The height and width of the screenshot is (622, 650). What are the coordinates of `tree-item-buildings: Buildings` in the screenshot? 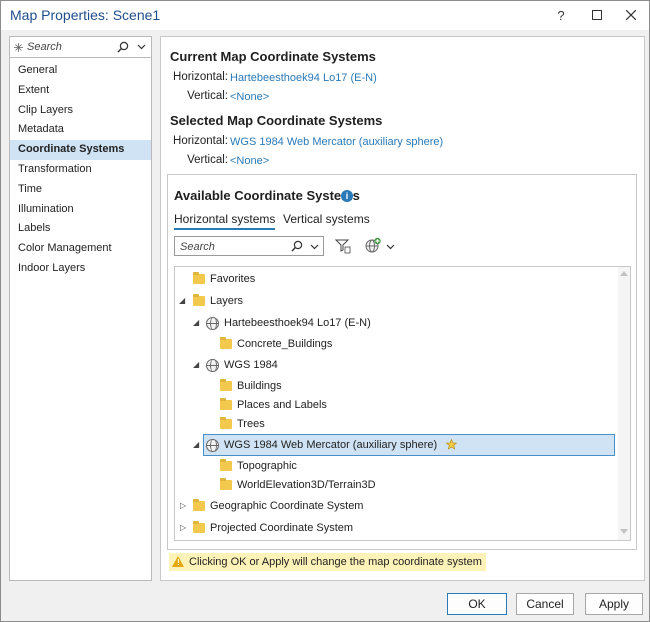 It's located at (396, 386).